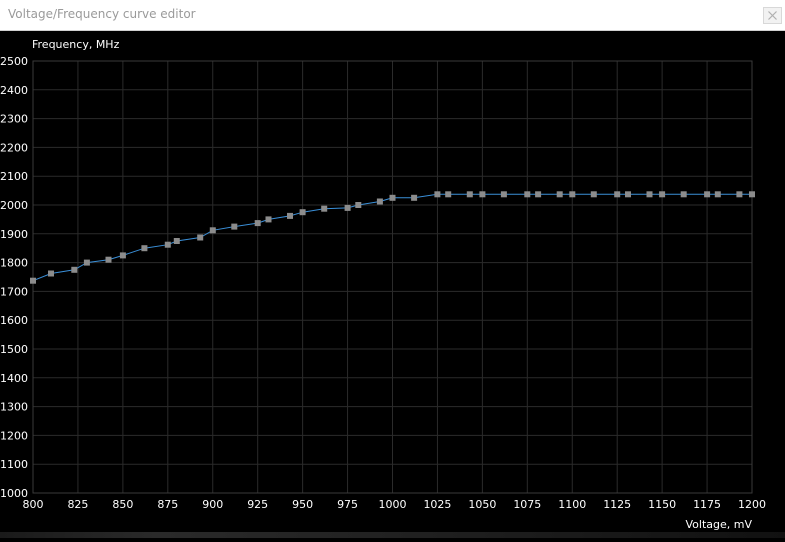  I want to click on x-tick-label: 1075, so click(527, 504).